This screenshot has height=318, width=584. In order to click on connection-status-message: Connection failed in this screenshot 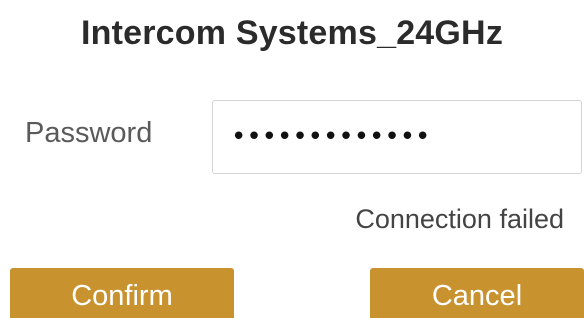, I will do `click(459, 219)`.